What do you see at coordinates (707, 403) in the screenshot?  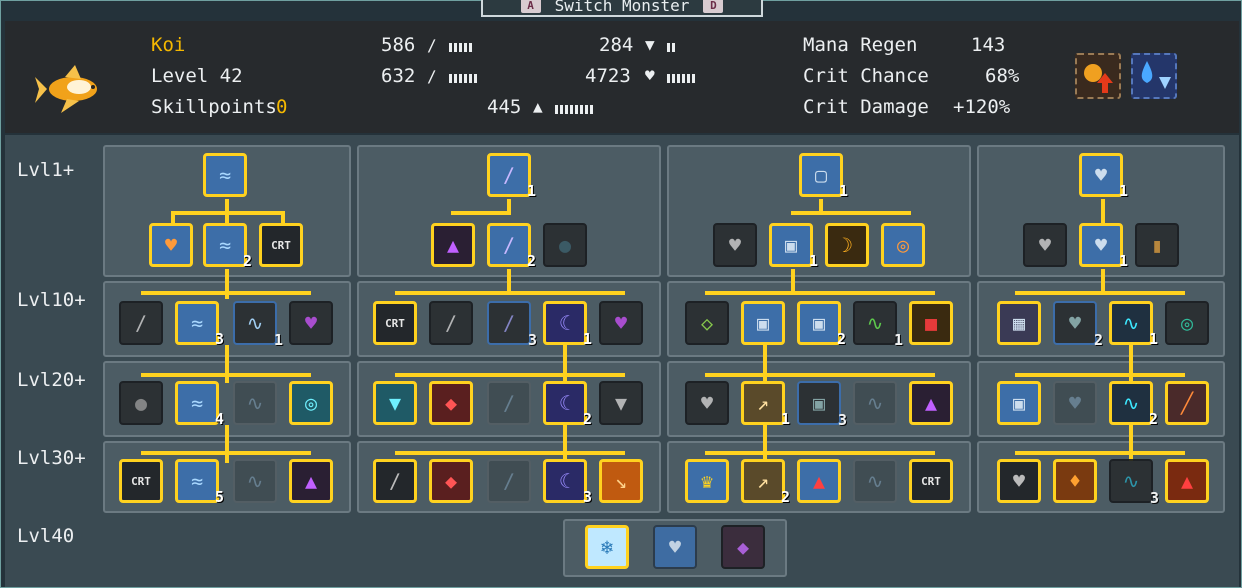 I see `tree3-lvl20-skill-a: ♥` at bounding box center [707, 403].